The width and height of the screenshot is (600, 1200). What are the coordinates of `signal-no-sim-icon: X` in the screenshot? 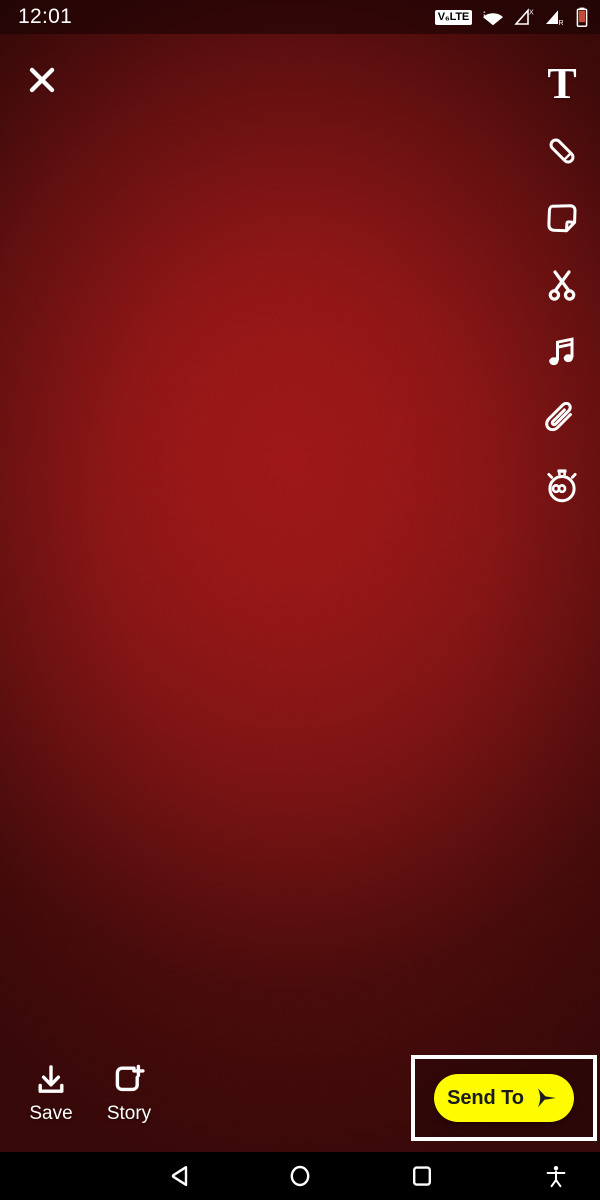 It's located at (524, 16).